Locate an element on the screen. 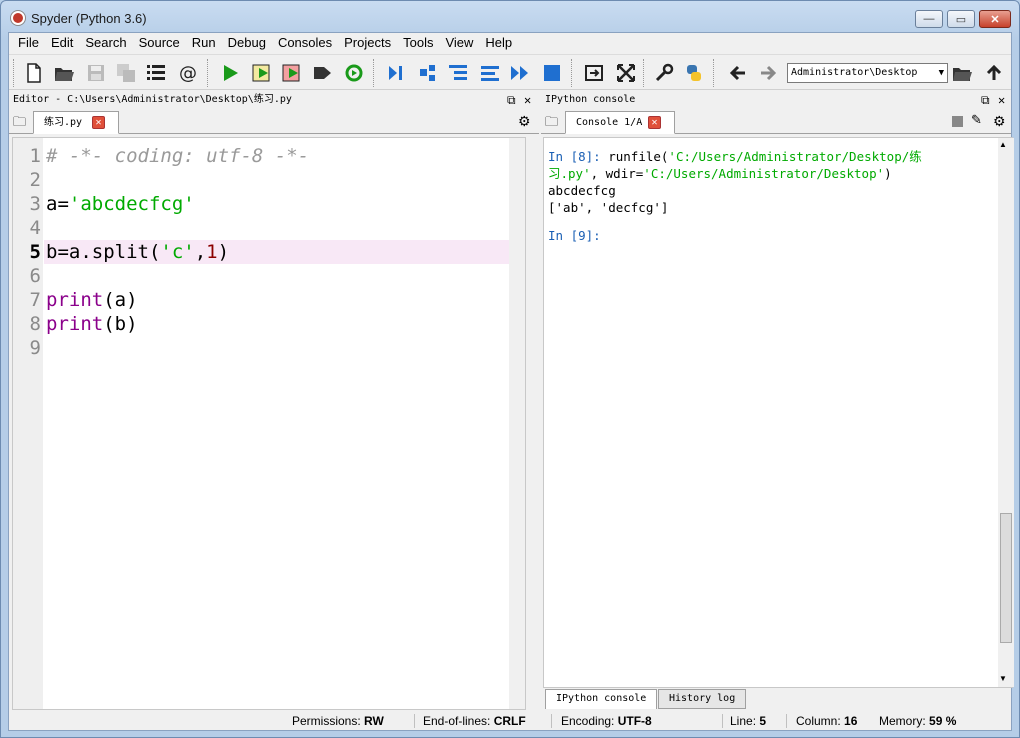  step-into-icon is located at coordinates (458, 73).